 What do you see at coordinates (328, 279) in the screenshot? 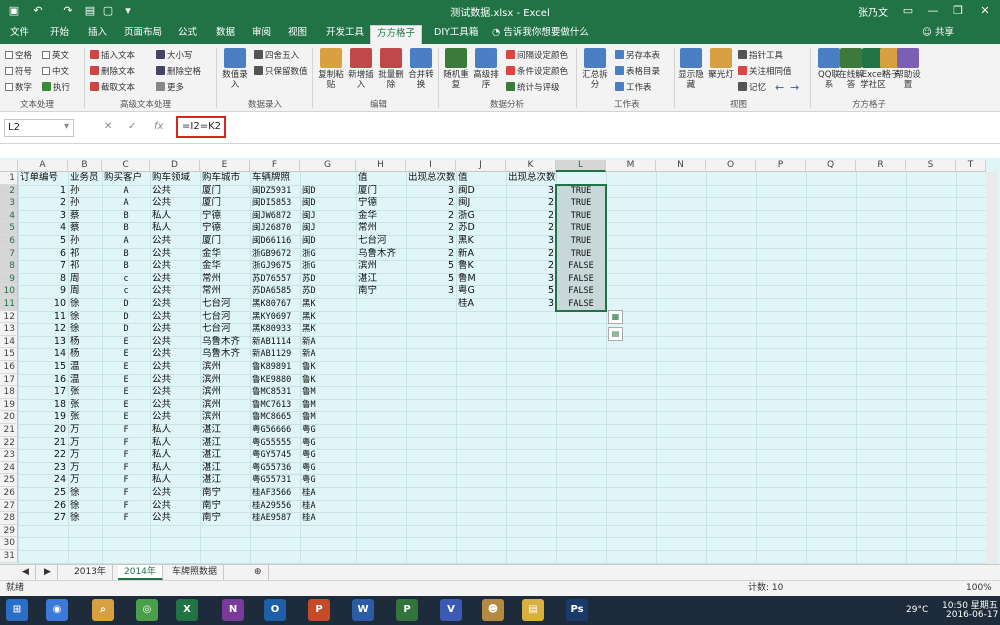
I see `cell-G9: 苏D` at bounding box center [328, 279].